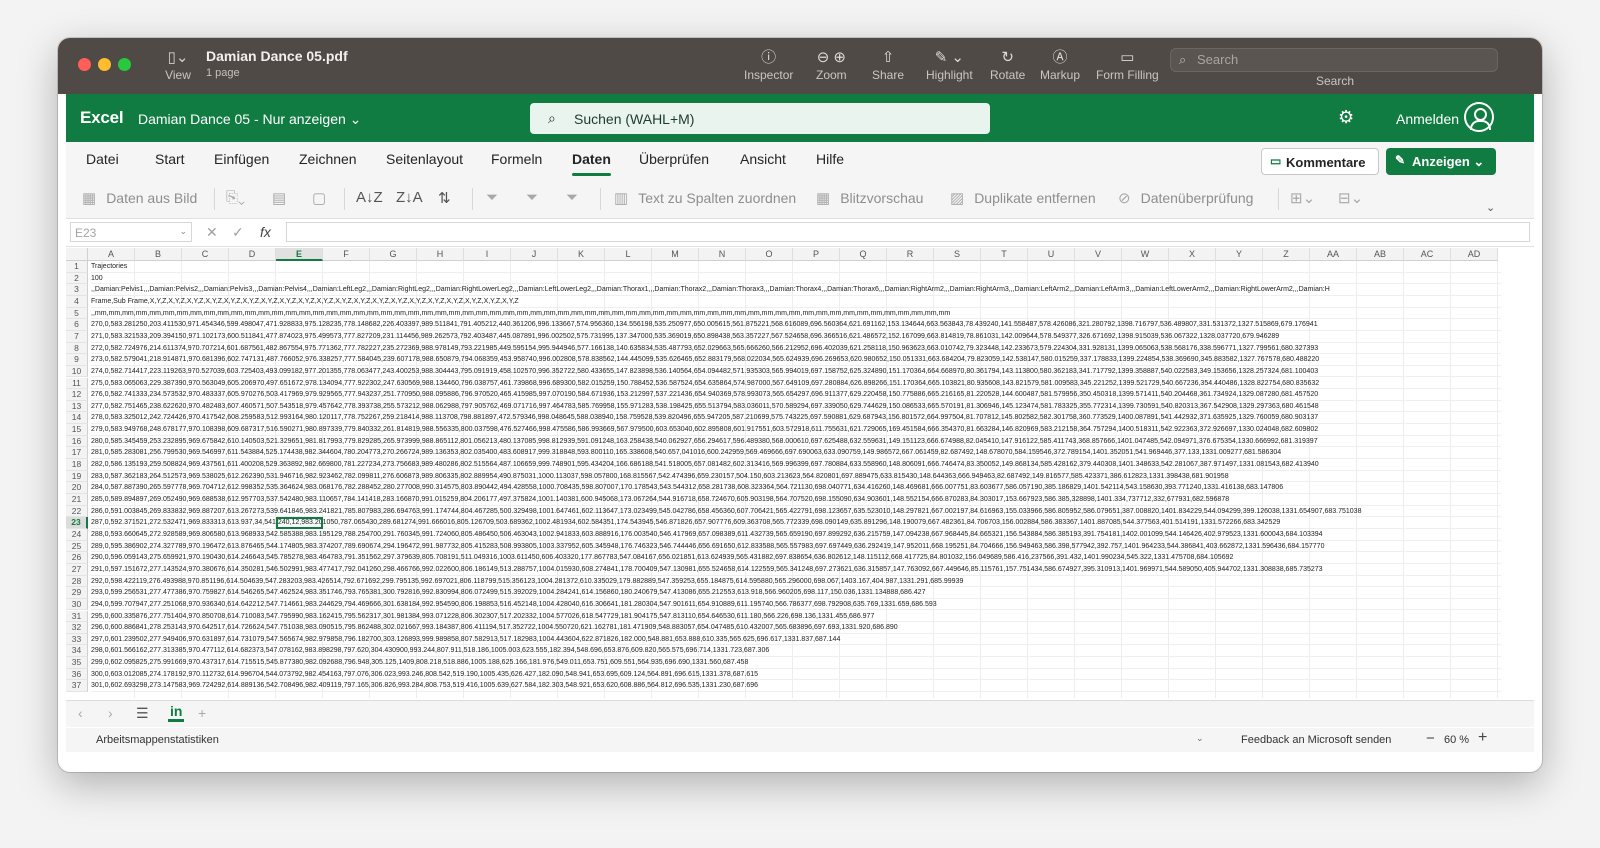  What do you see at coordinates (1200, 738) in the screenshot?
I see `chevron-down-icon: ⌄` at bounding box center [1200, 738].